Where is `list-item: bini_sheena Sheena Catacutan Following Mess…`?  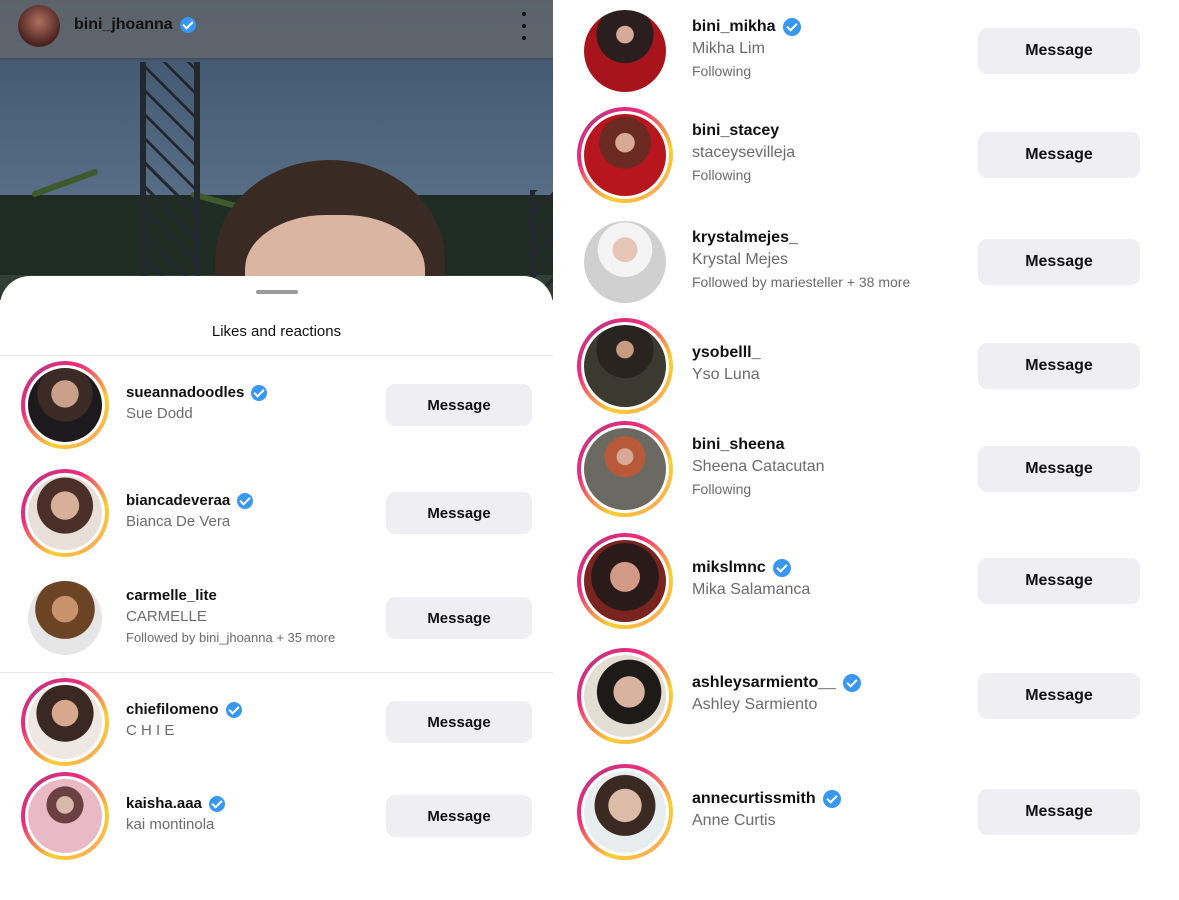 list-item: bini_sheena Sheena Catacutan Following Mess… is located at coordinates (866, 469).